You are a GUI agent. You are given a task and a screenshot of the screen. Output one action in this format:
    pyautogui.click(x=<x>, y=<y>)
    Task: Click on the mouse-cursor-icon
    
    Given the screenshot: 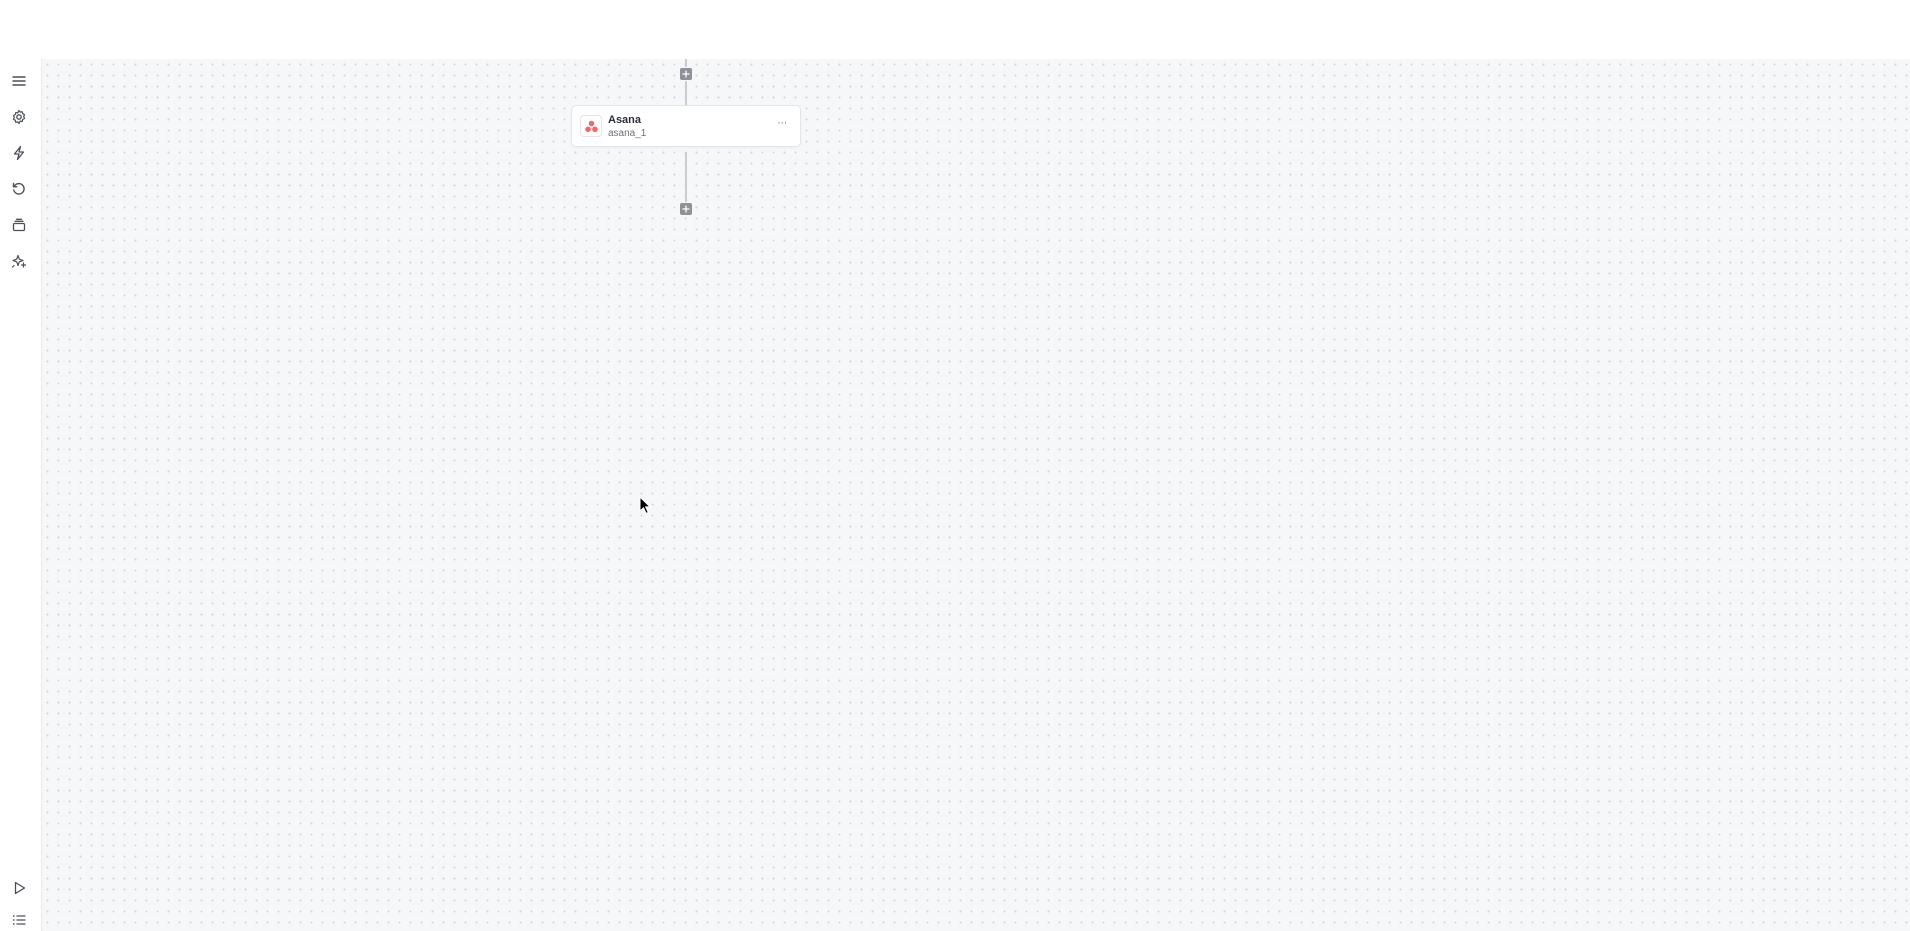 What is the action you would take?
    pyautogui.click(x=645, y=505)
    